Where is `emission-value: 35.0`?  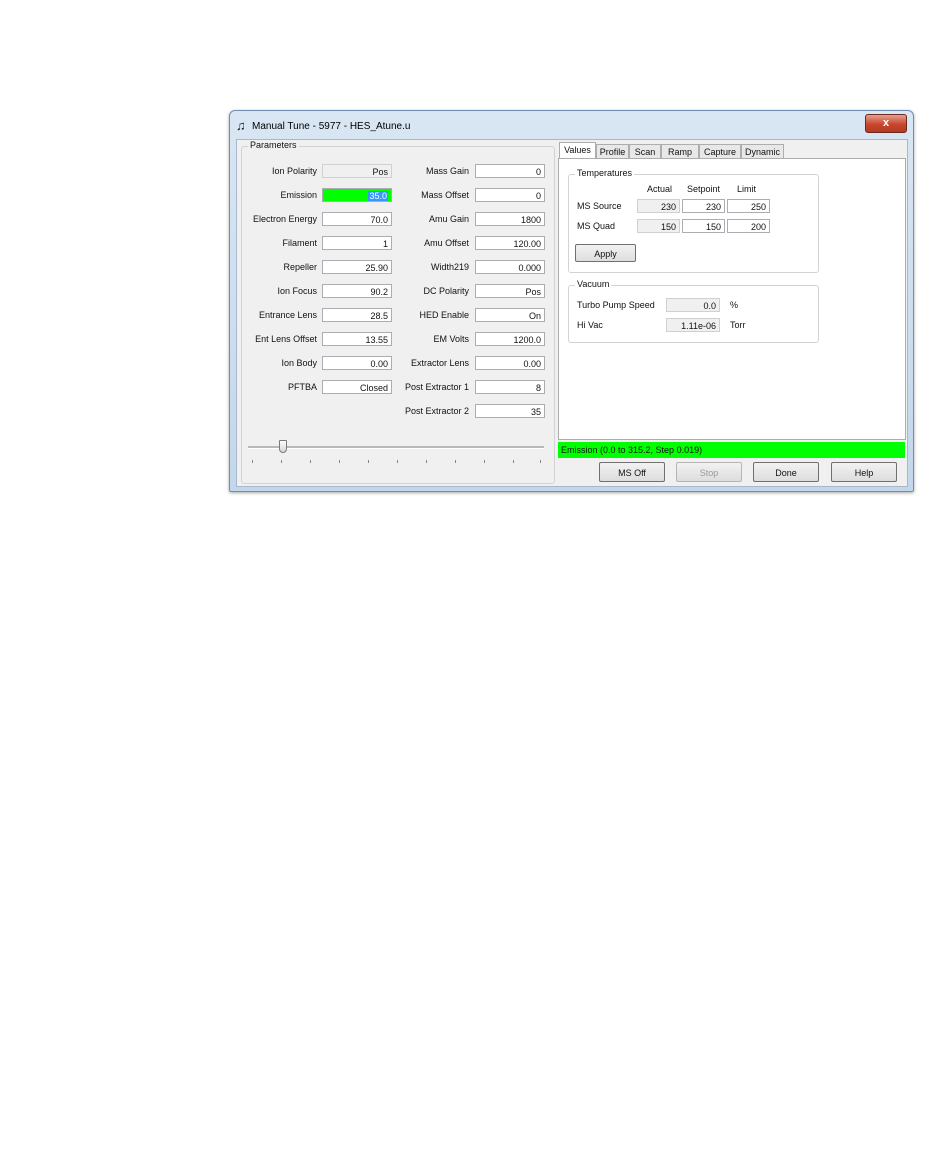
emission-value: 35.0 is located at coordinates (378, 196).